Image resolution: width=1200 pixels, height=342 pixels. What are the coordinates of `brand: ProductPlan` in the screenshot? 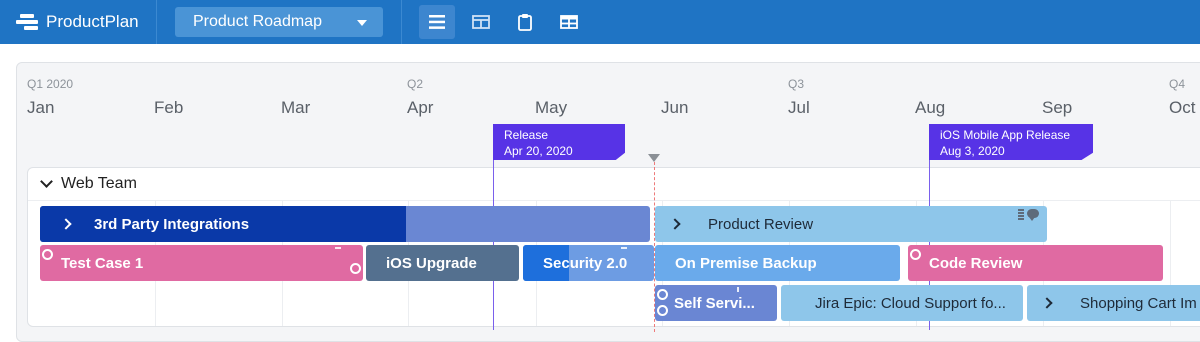 It's located at (77, 22).